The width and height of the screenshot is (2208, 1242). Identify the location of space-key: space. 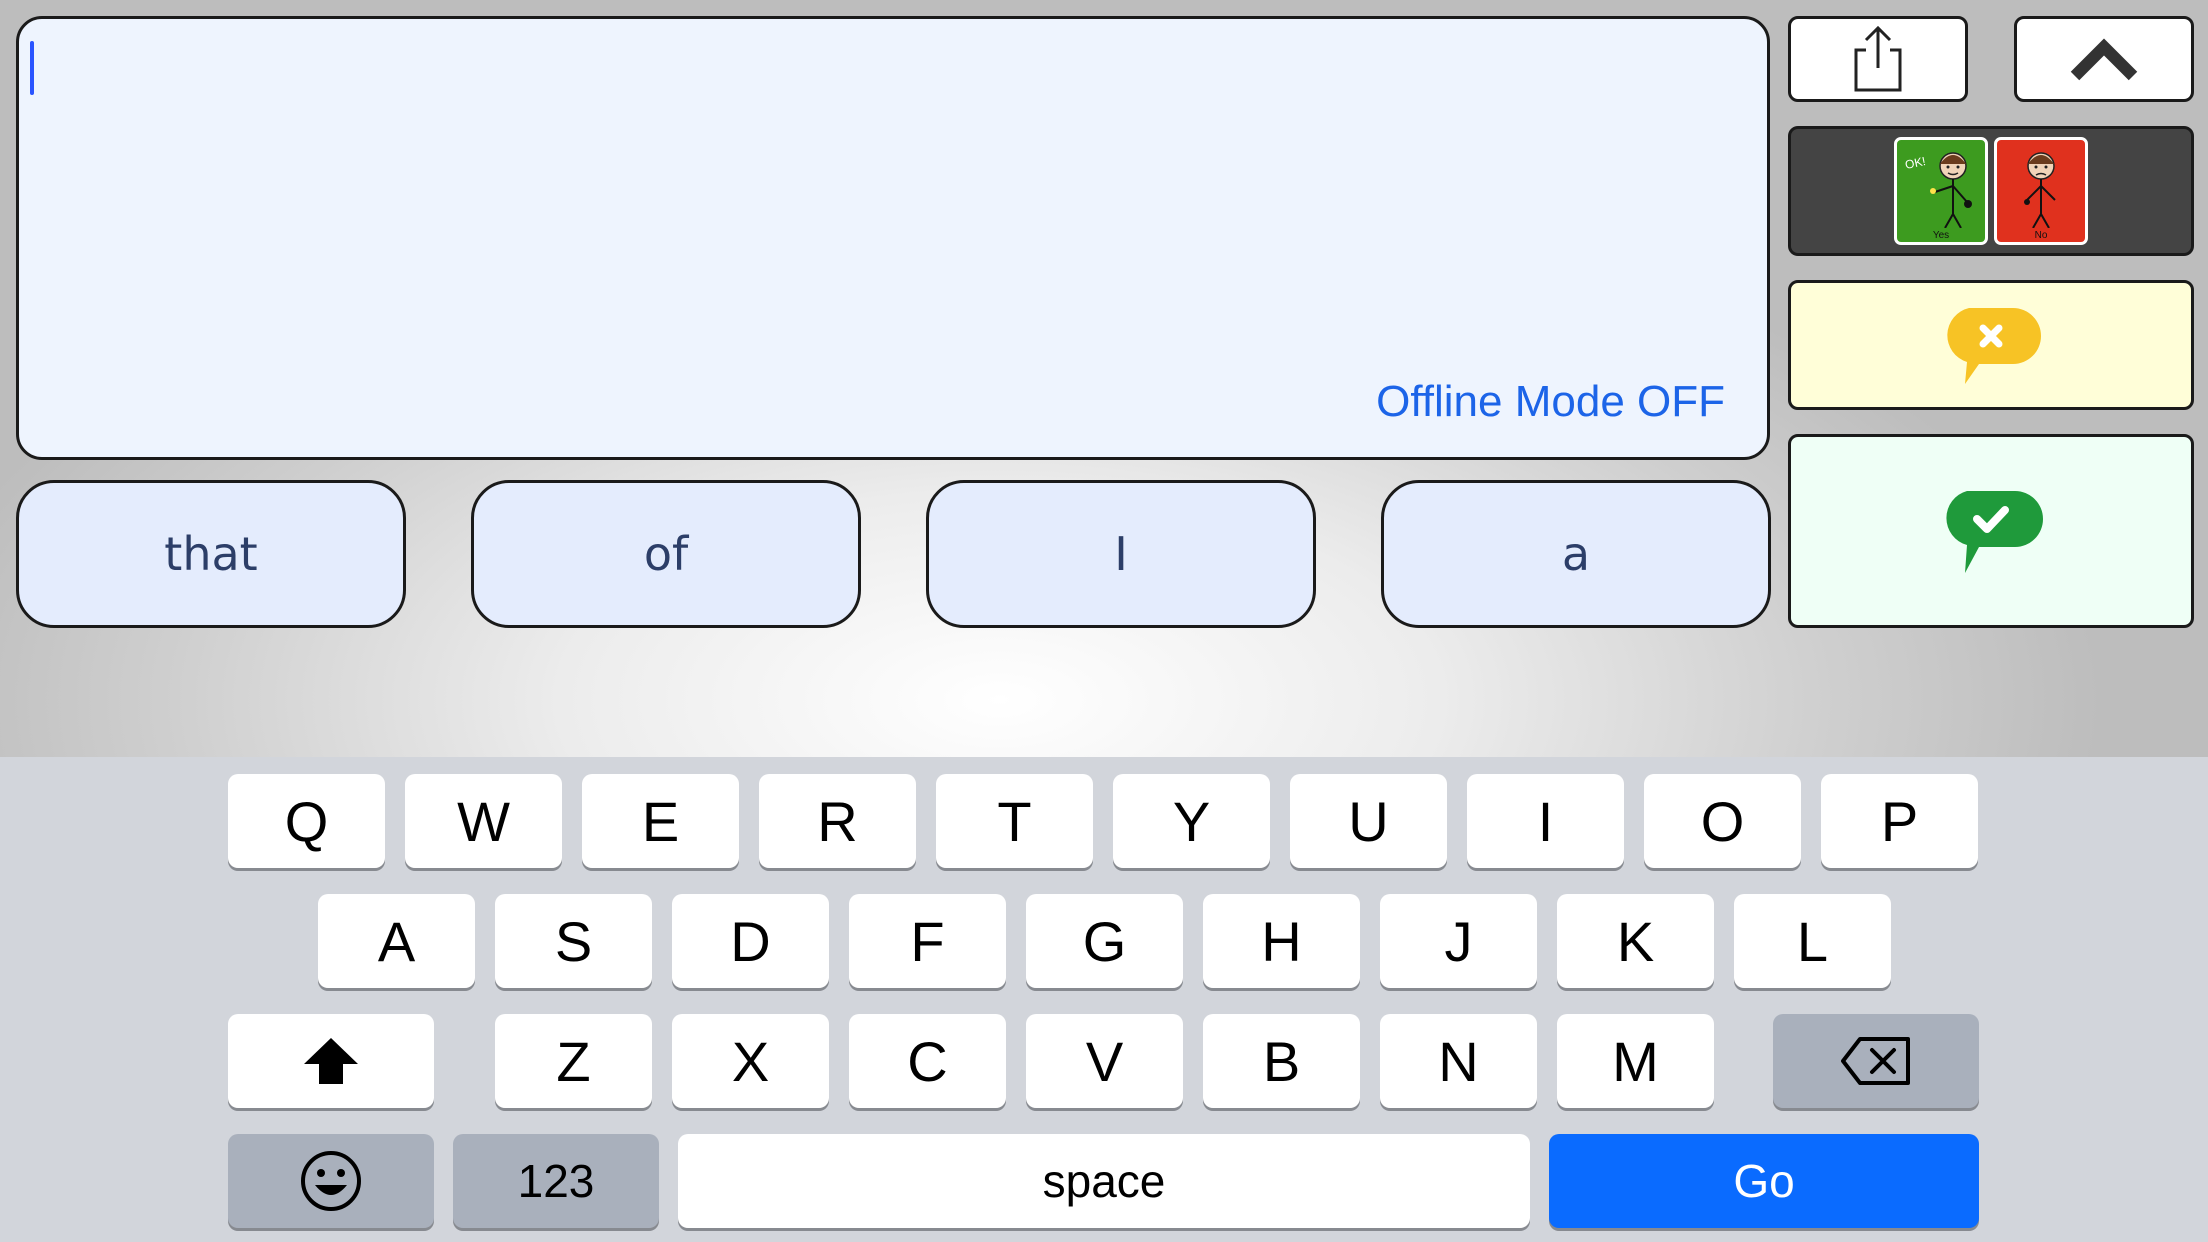
(1104, 1181).